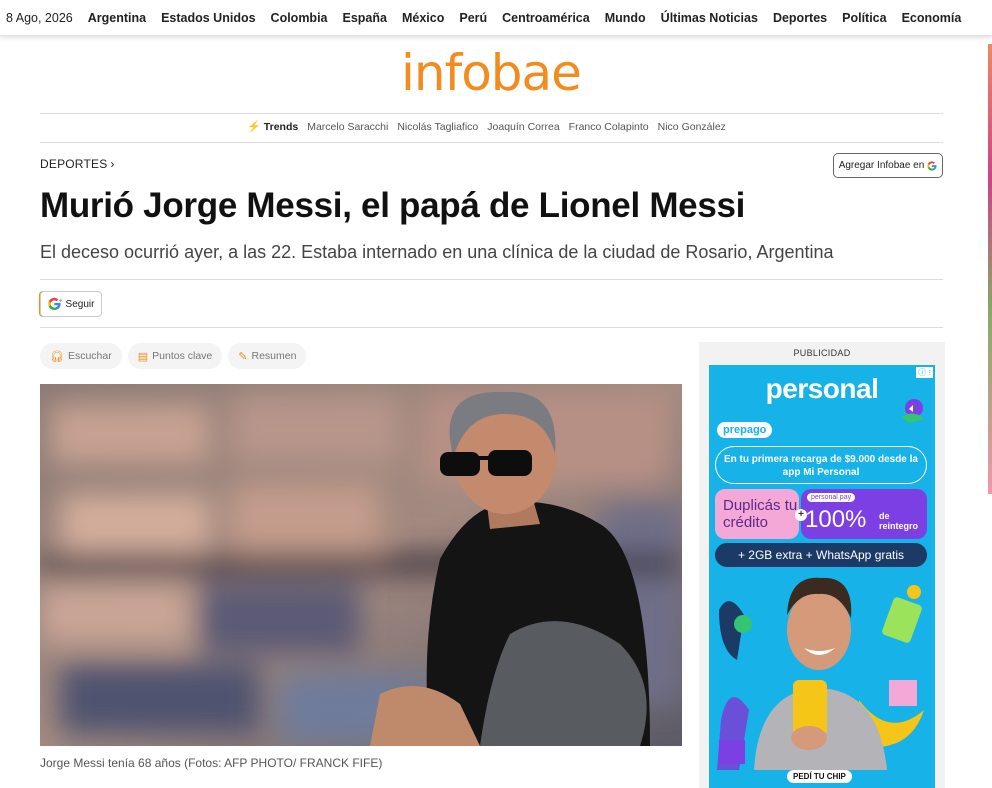 The height and width of the screenshot is (788, 992). I want to click on trend-item: Marcelo Saracchi, so click(347, 127).